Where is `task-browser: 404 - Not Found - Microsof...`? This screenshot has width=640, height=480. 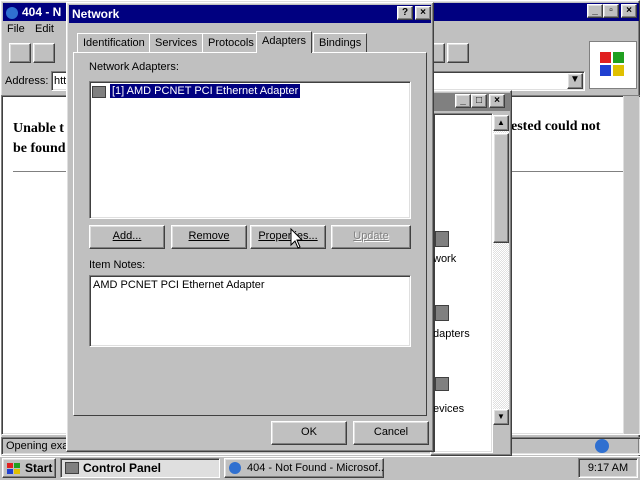
task-browser: 404 - Not Found - Microsof... is located at coordinates (304, 468).